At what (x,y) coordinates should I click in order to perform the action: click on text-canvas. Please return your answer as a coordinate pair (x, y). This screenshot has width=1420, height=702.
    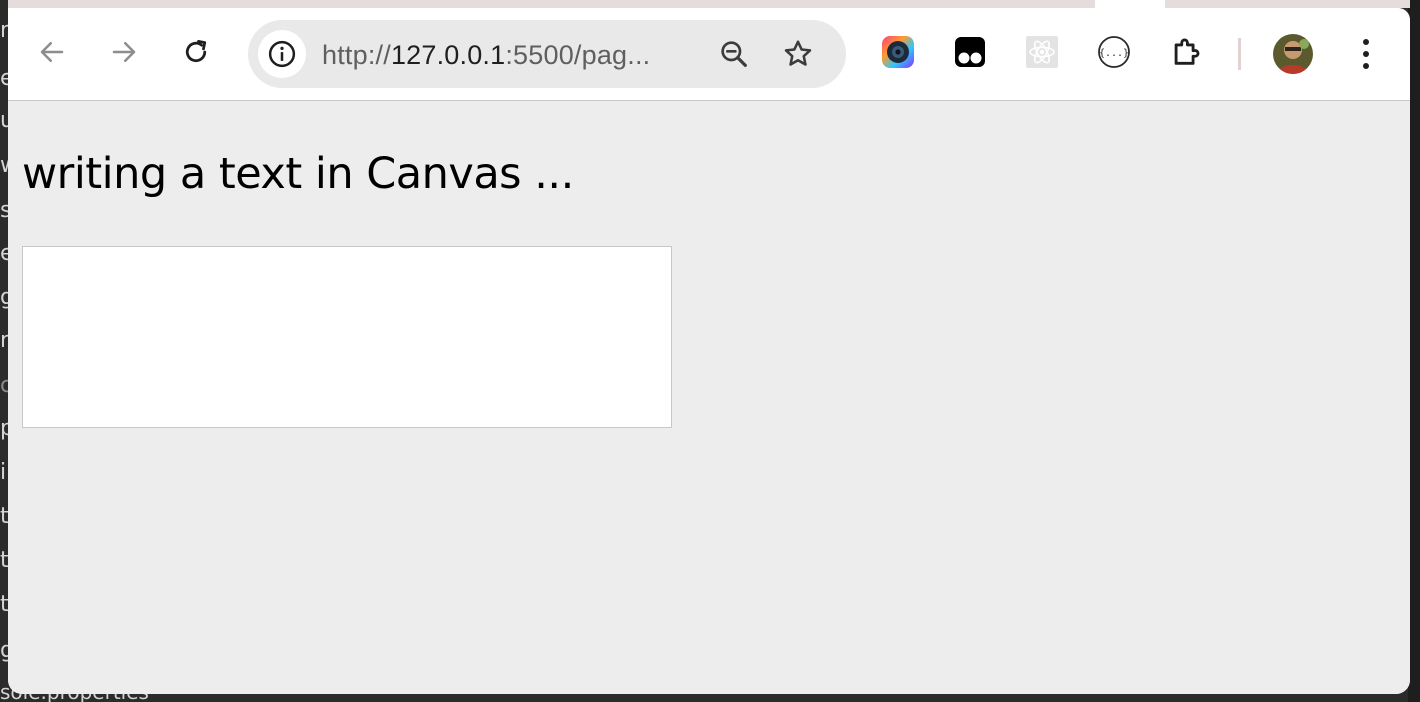
    Looking at the image, I should click on (347, 337).